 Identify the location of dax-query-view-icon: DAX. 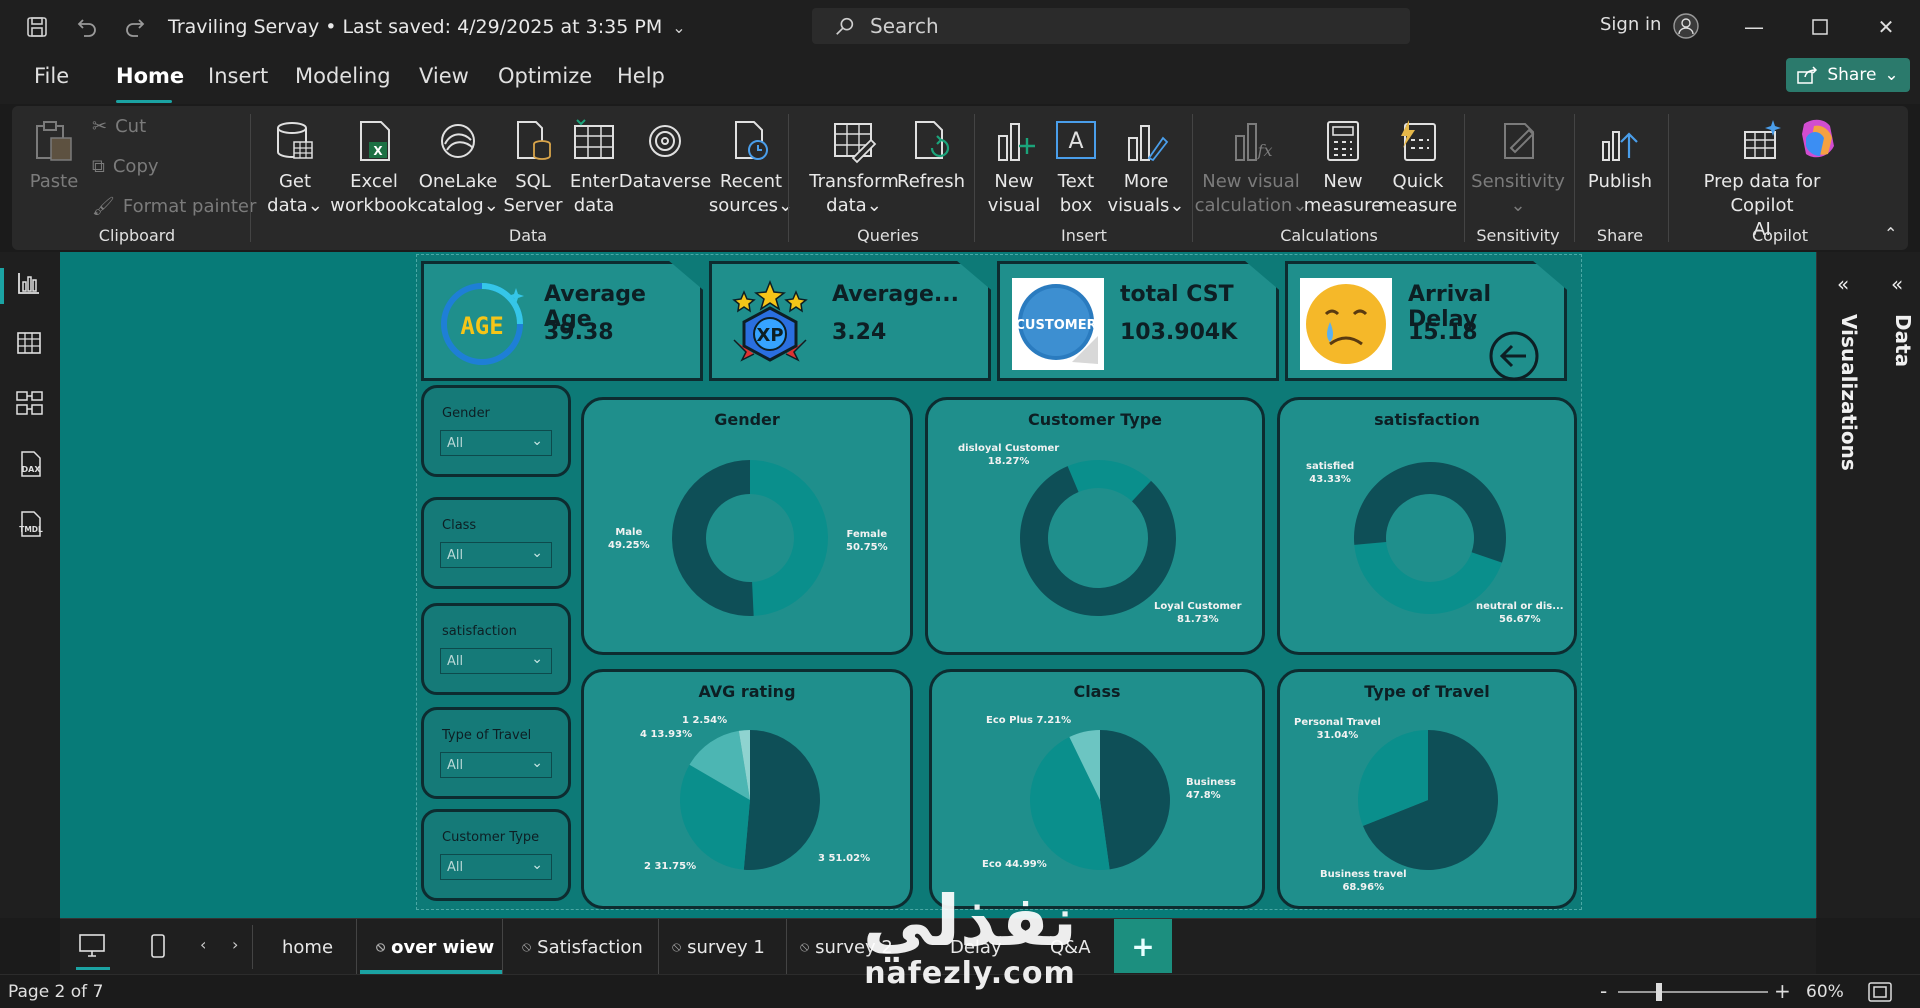
(31, 465).